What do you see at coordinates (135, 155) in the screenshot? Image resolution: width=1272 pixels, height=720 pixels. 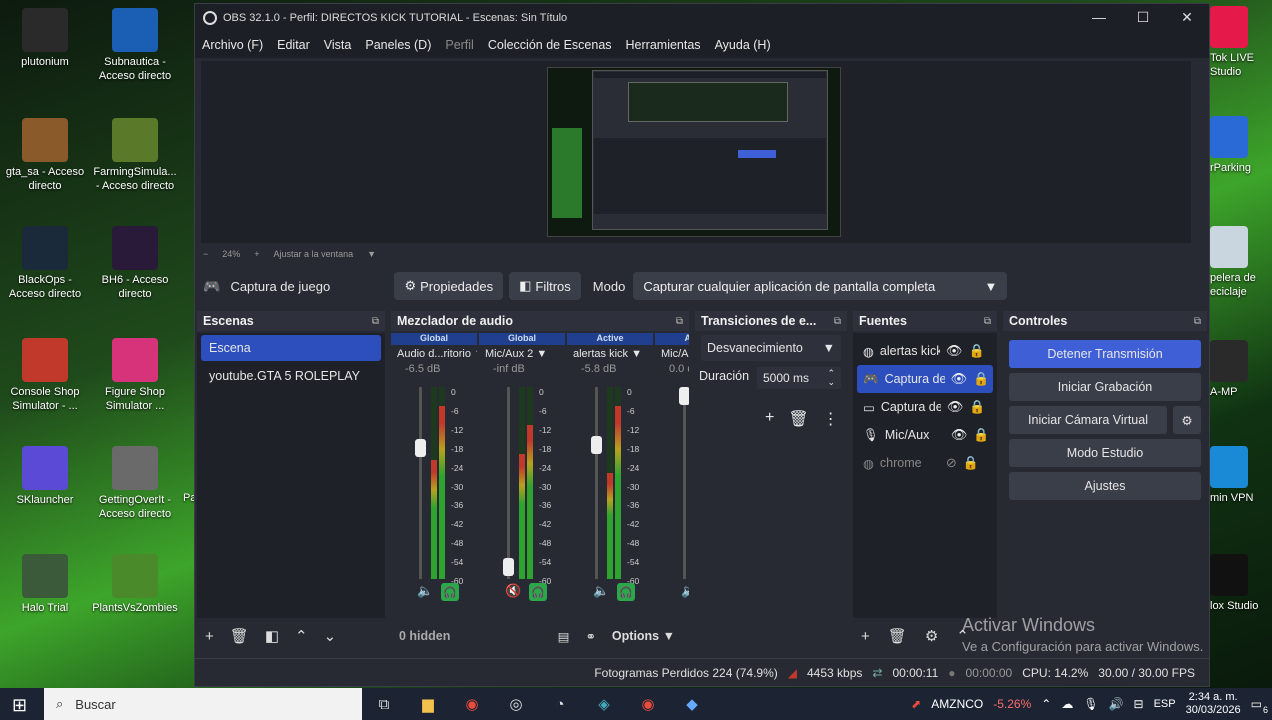 I see `desktop-icon: FarmingSimula... - Acceso directo` at bounding box center [135, 155].